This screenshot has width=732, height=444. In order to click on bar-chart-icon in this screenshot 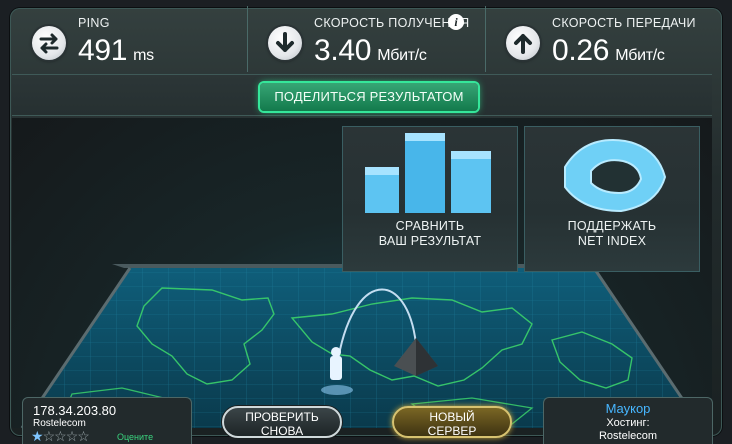, I will do `click(428, 173)`.